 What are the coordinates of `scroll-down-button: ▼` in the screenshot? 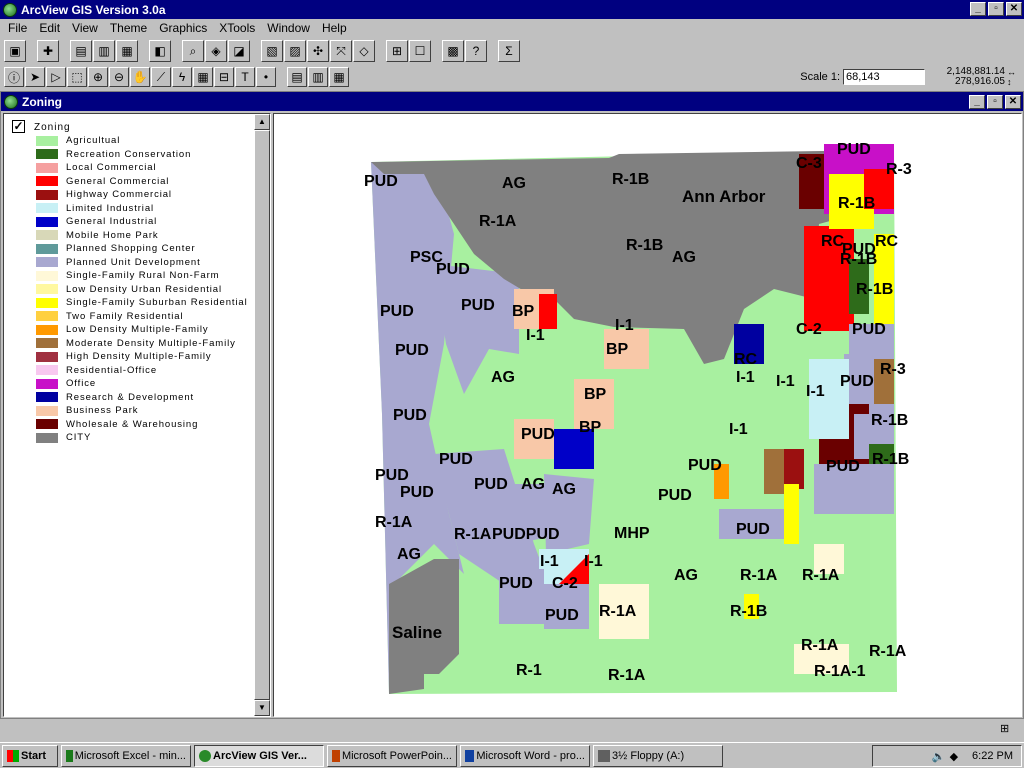 It's located at (262, 708).